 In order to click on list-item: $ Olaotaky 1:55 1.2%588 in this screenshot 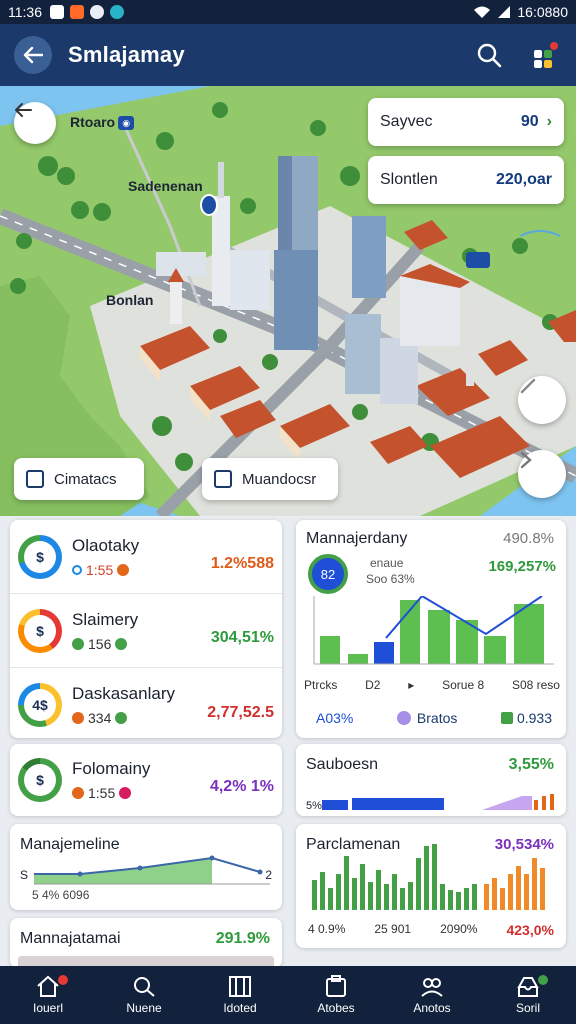, I will do `click(146, 557)`.